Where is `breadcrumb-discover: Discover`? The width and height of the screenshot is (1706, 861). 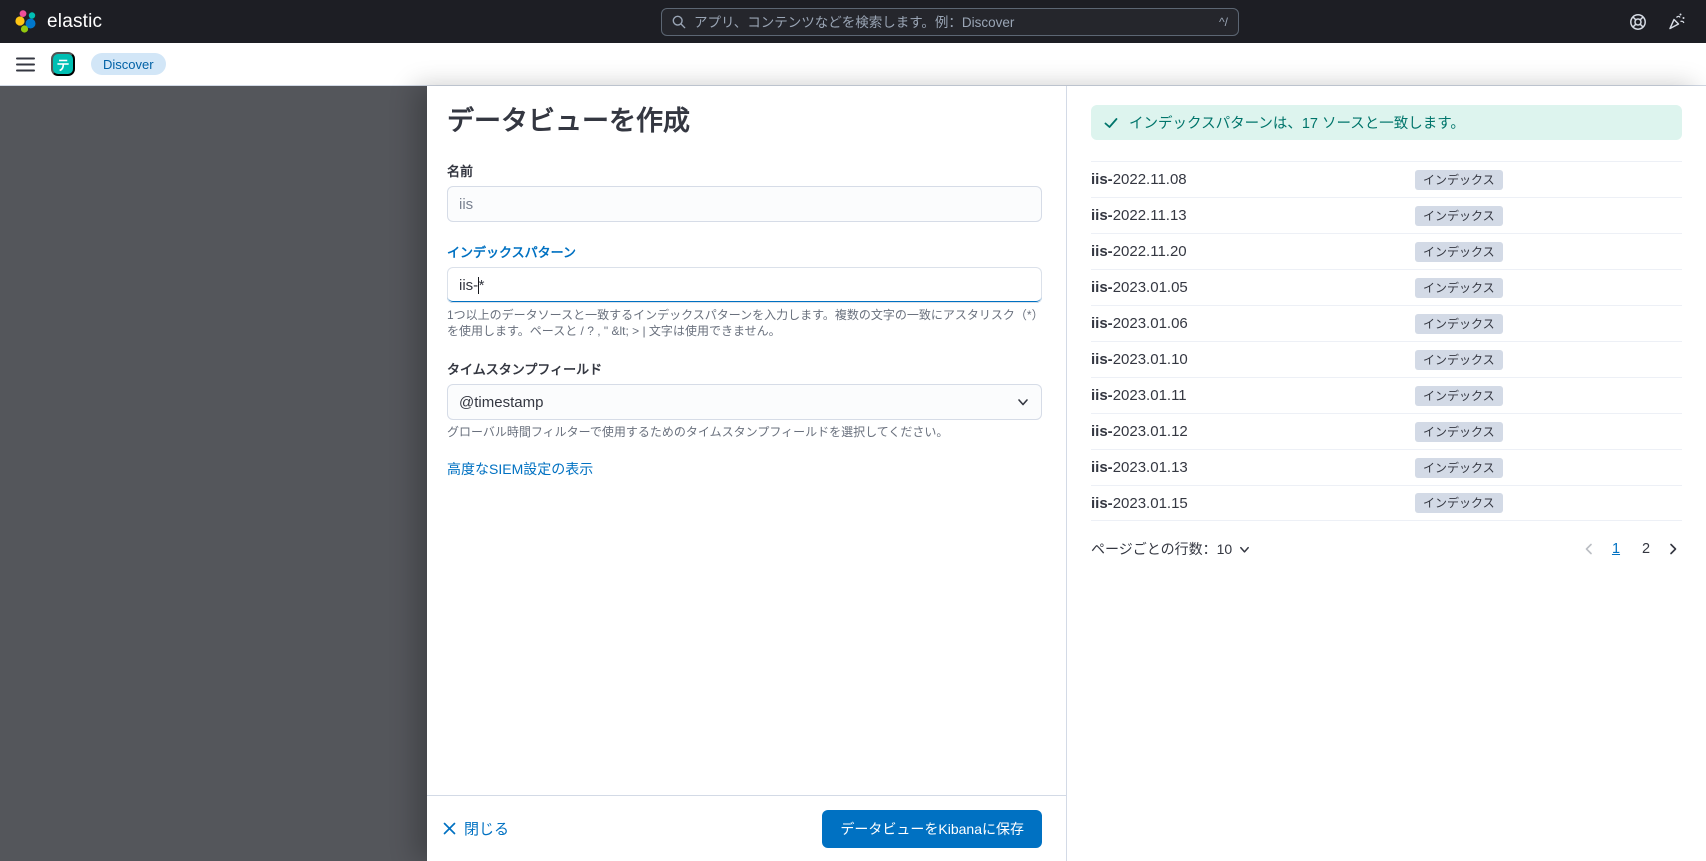 breadcrumb-discover: Discover is located at coordinates (128, 64).